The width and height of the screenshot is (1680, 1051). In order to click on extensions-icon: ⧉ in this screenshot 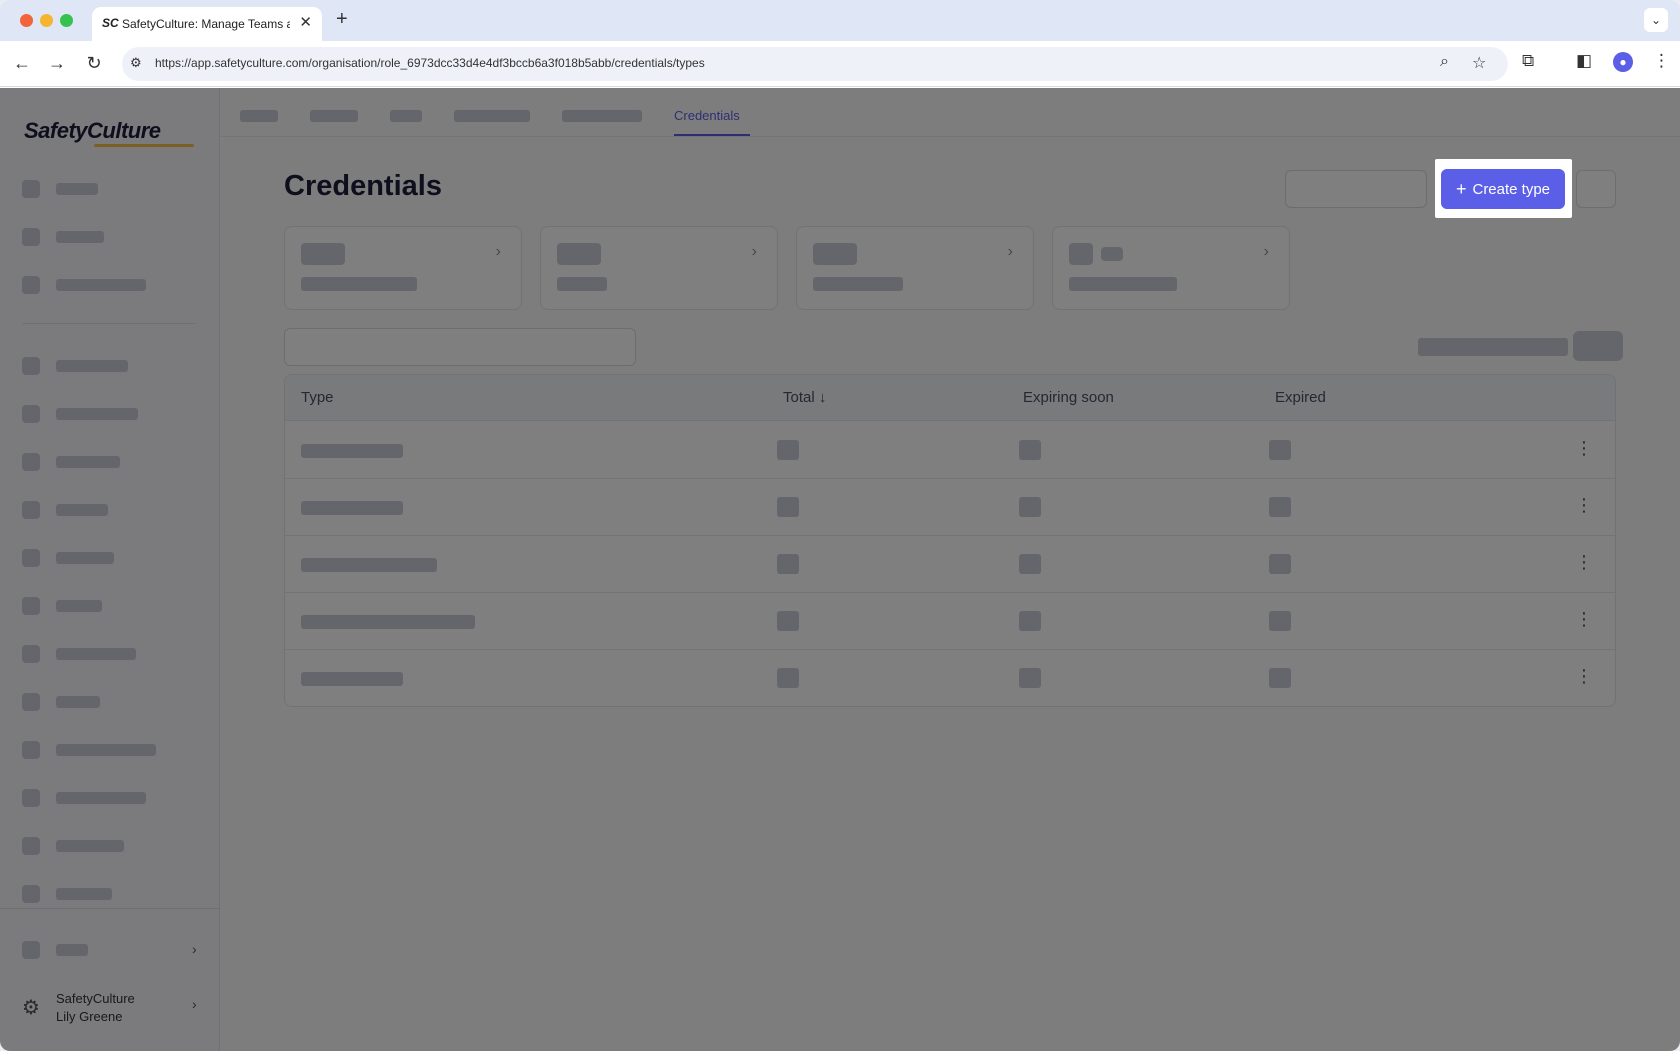, I will do `click(1528, 61)`.